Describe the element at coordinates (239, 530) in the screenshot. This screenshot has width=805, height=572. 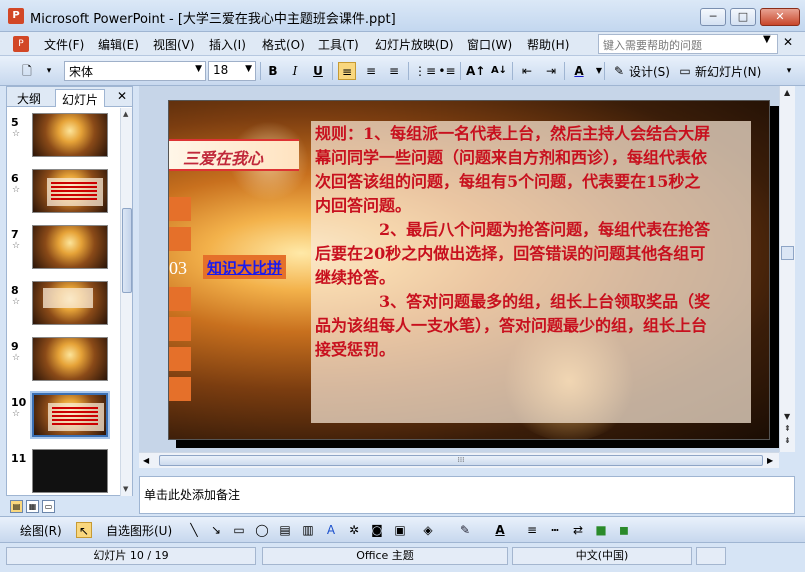
I see `rectangle-icon: ▭` at that location.